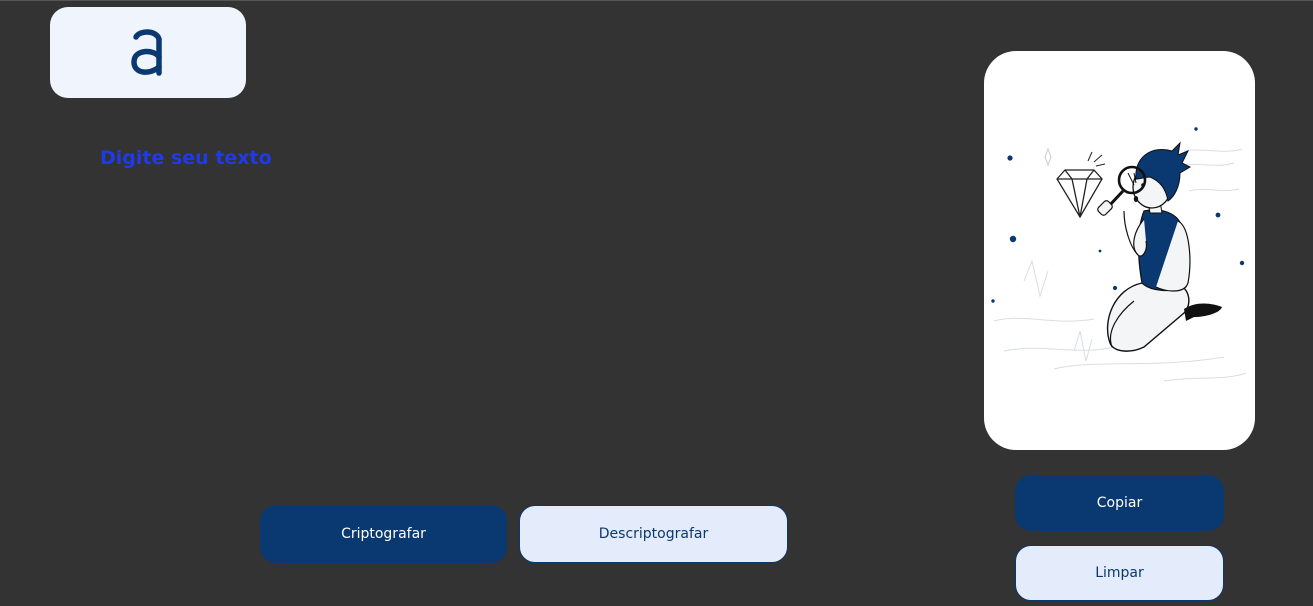  I want to click on output-panel, so click(1119, 250).